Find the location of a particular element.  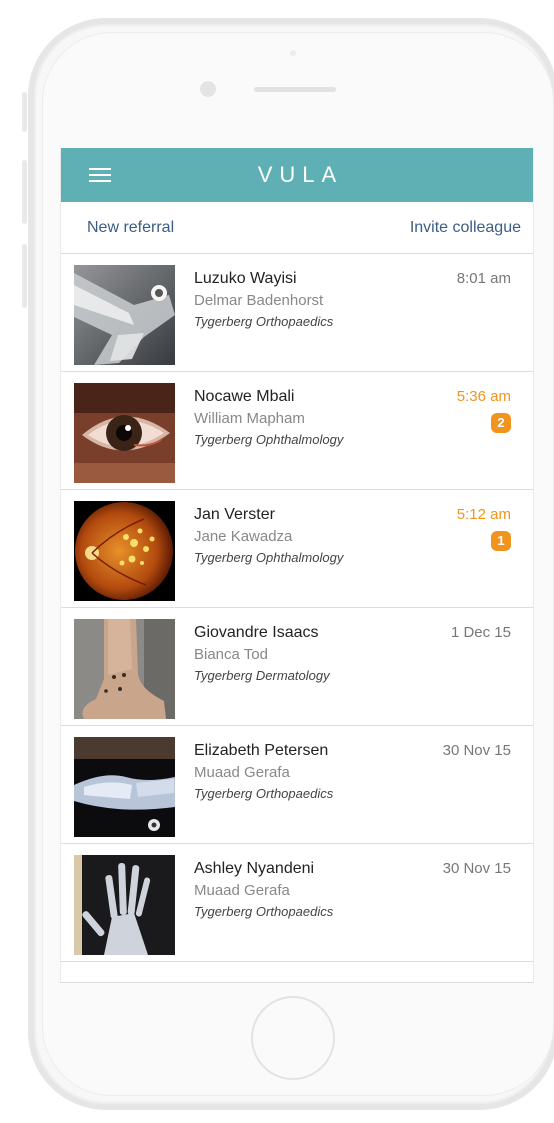

volume-down-button is located at coordinates (24, 276).